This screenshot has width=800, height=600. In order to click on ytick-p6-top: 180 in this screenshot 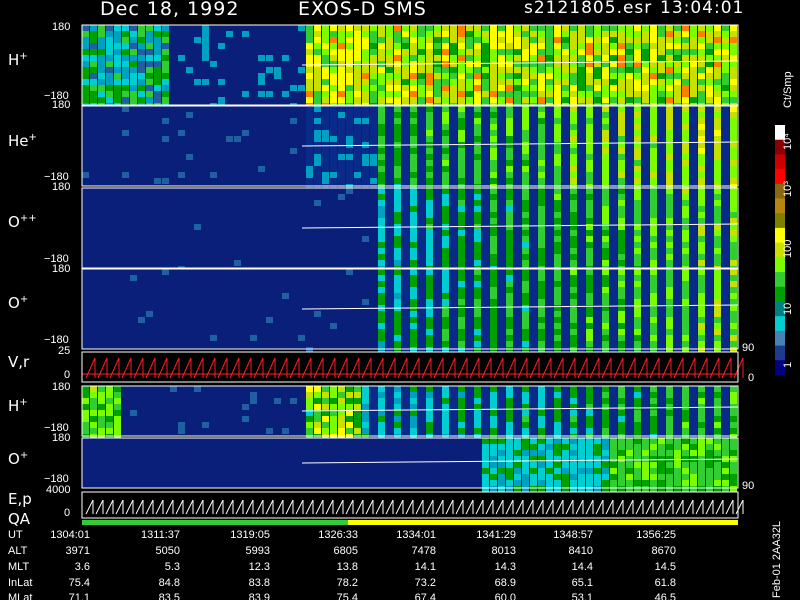, I will do `click(61, 387)`.